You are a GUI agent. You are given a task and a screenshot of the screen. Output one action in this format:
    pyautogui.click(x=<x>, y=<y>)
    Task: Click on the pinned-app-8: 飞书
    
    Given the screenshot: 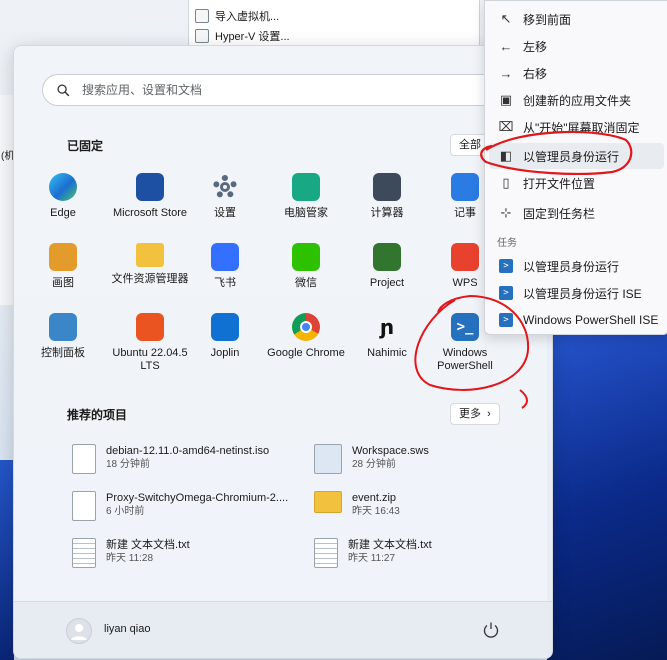 What is the action you would take?
    pyautogui.click(x=225, y=266)
    